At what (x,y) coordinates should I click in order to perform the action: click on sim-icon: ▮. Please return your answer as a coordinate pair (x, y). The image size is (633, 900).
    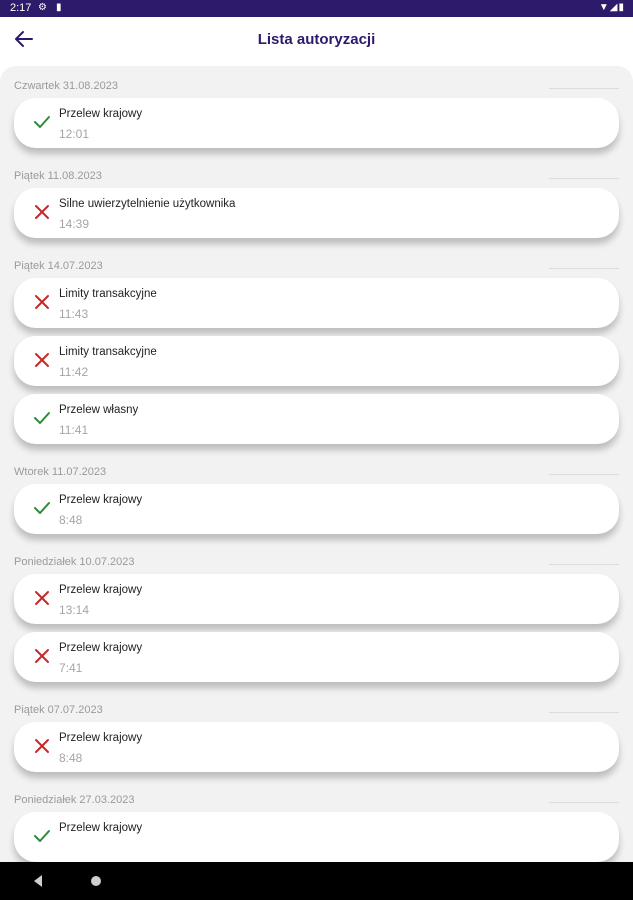
    Looking at the image, I should click on (59, 7).